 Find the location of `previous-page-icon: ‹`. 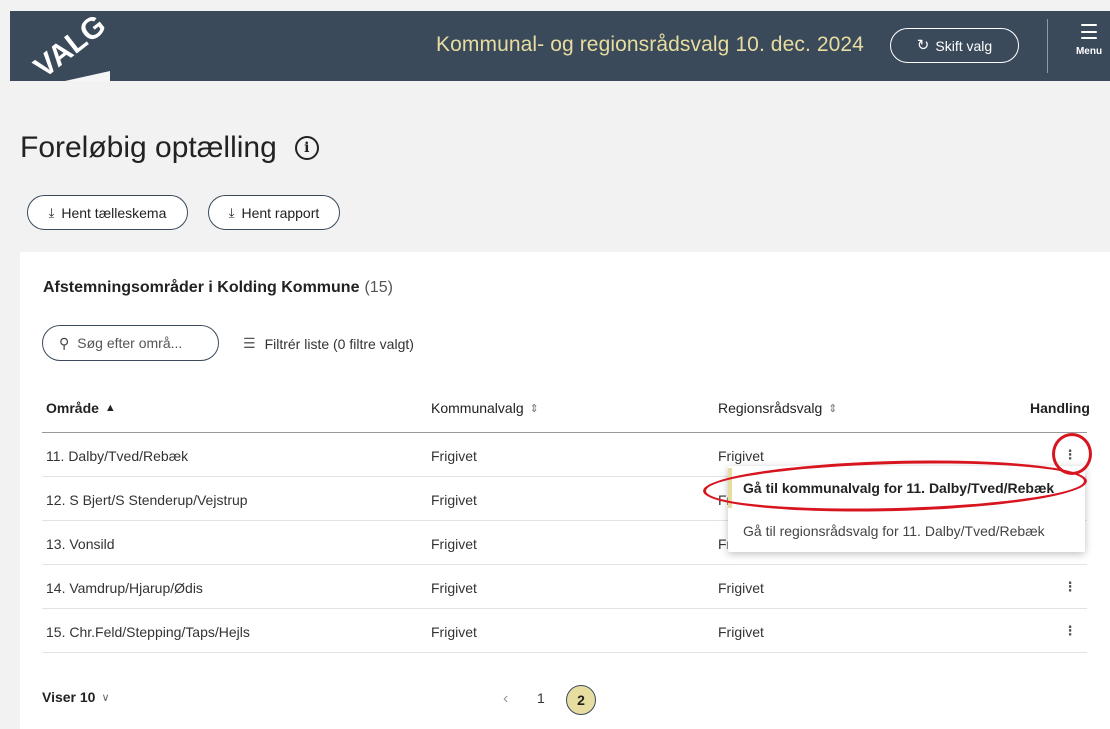

previous-page-icon: ‹ is located at coordinates (505, 699).